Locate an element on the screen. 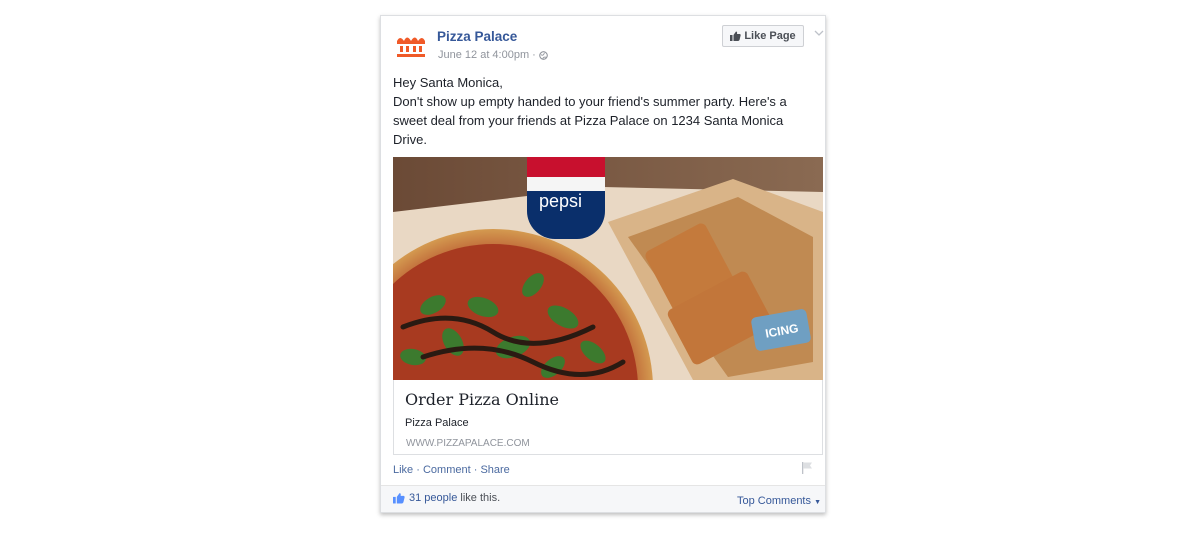 This screenshot has width=1200, height=537. page-name-link: Pizza Palace is located at coordinates (477, 36).